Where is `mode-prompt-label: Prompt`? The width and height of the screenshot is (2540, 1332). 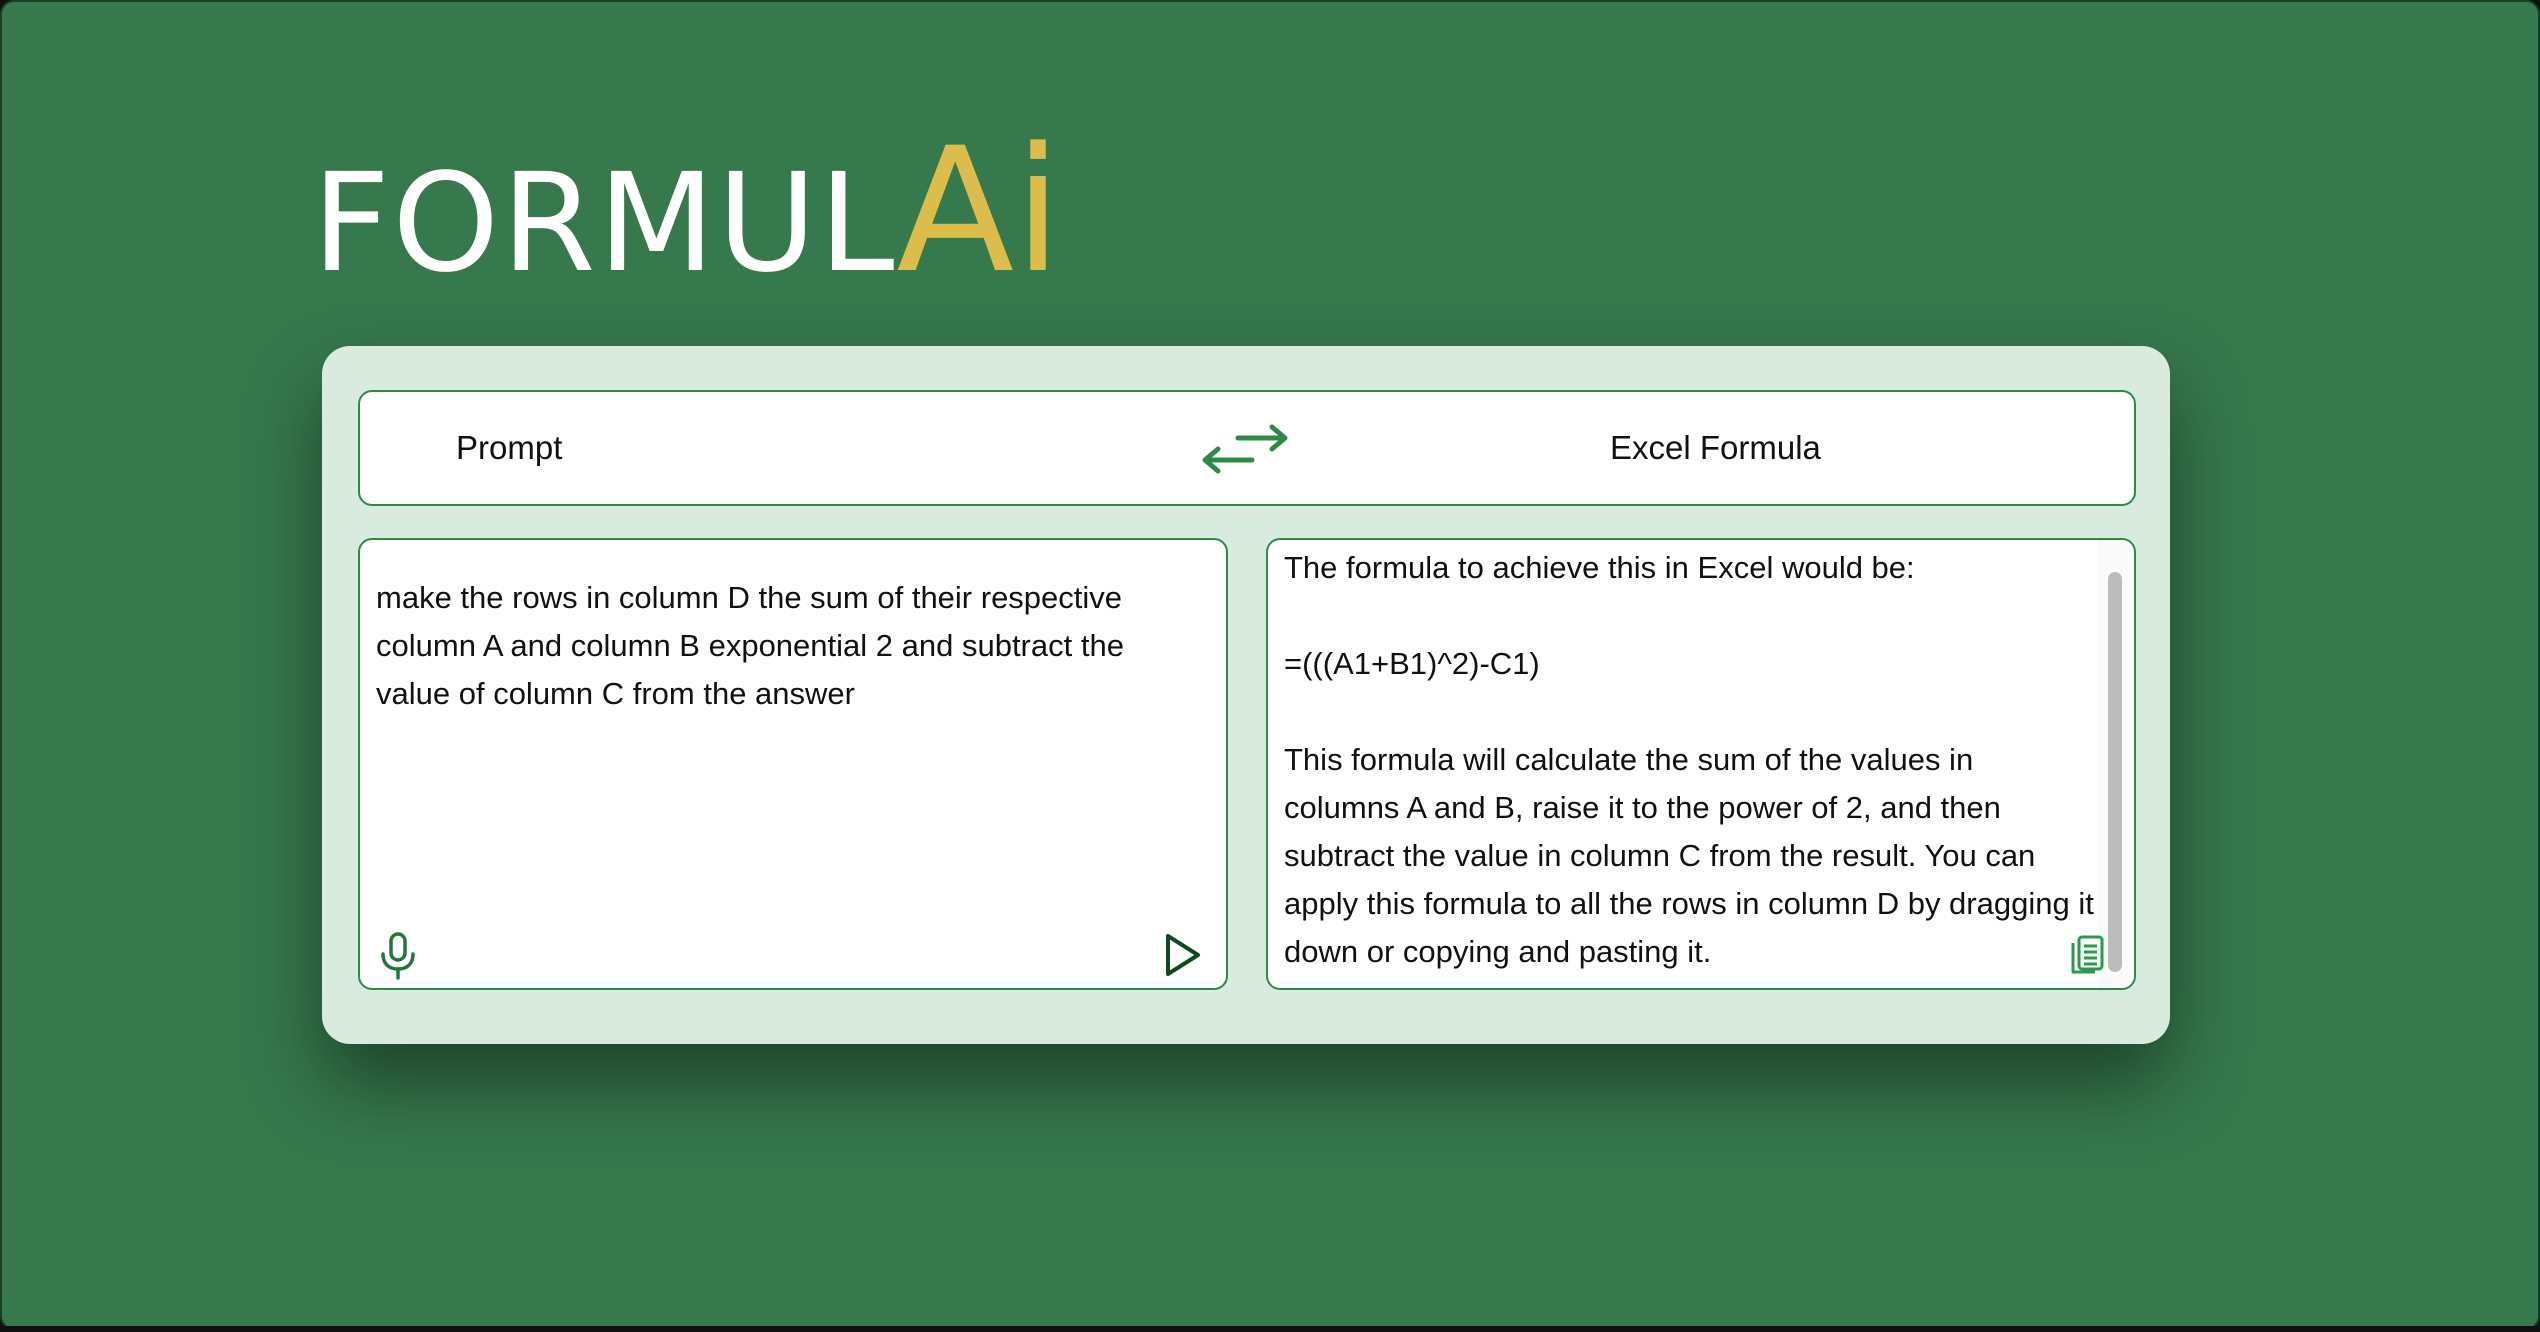
mode-prompt-label: Prompt is located at coordinates (509, 447).